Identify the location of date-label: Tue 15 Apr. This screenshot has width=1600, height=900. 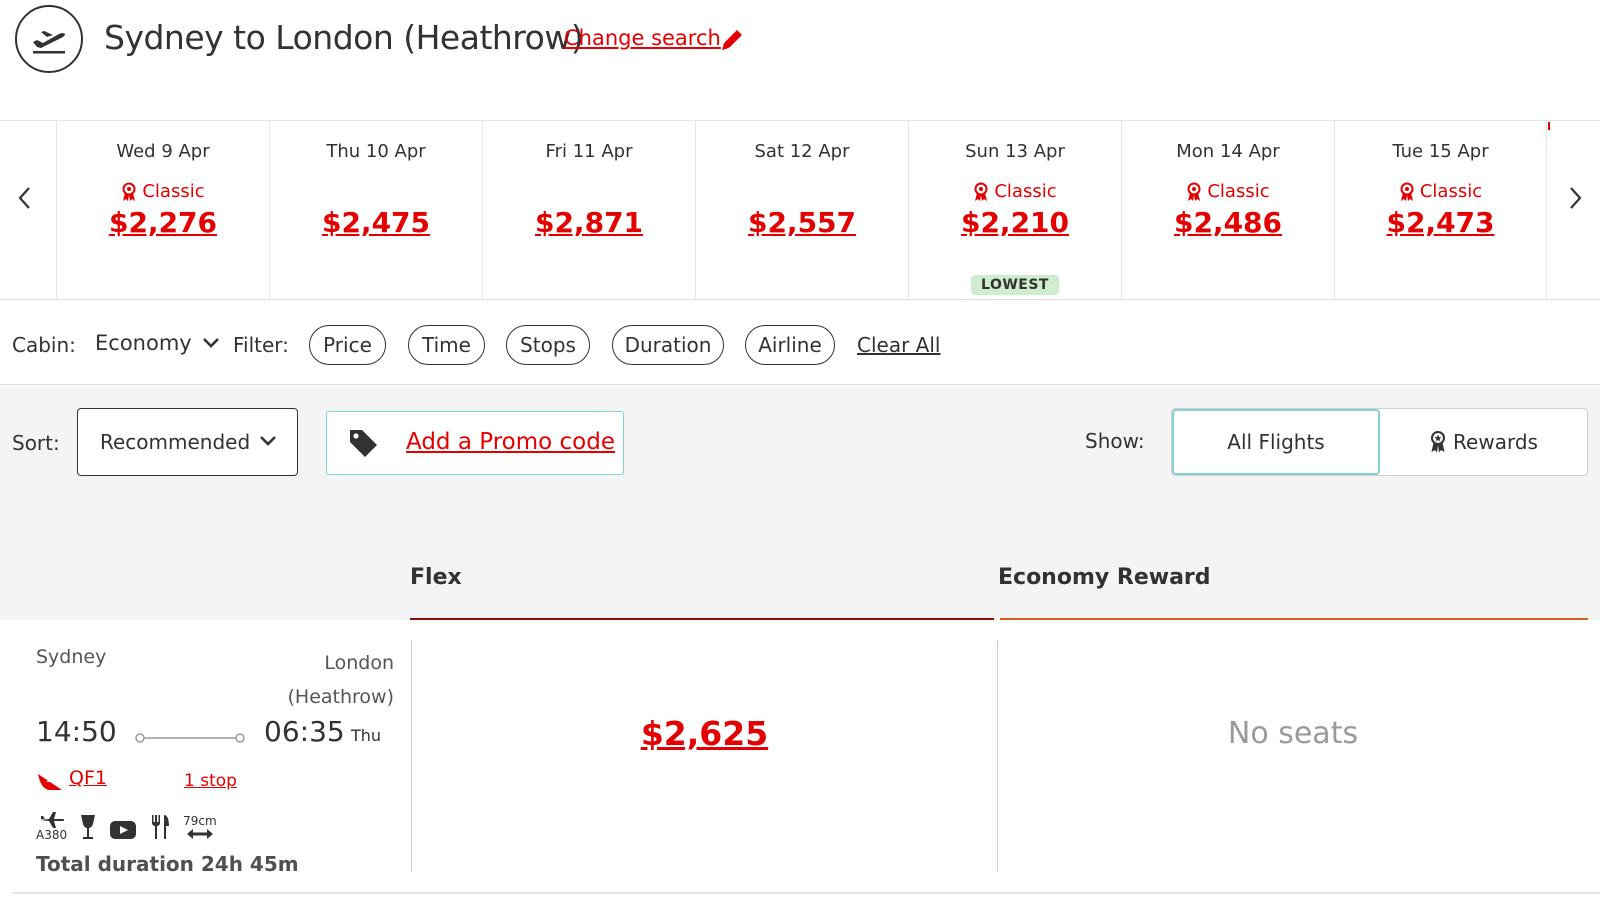
(1440, 151).